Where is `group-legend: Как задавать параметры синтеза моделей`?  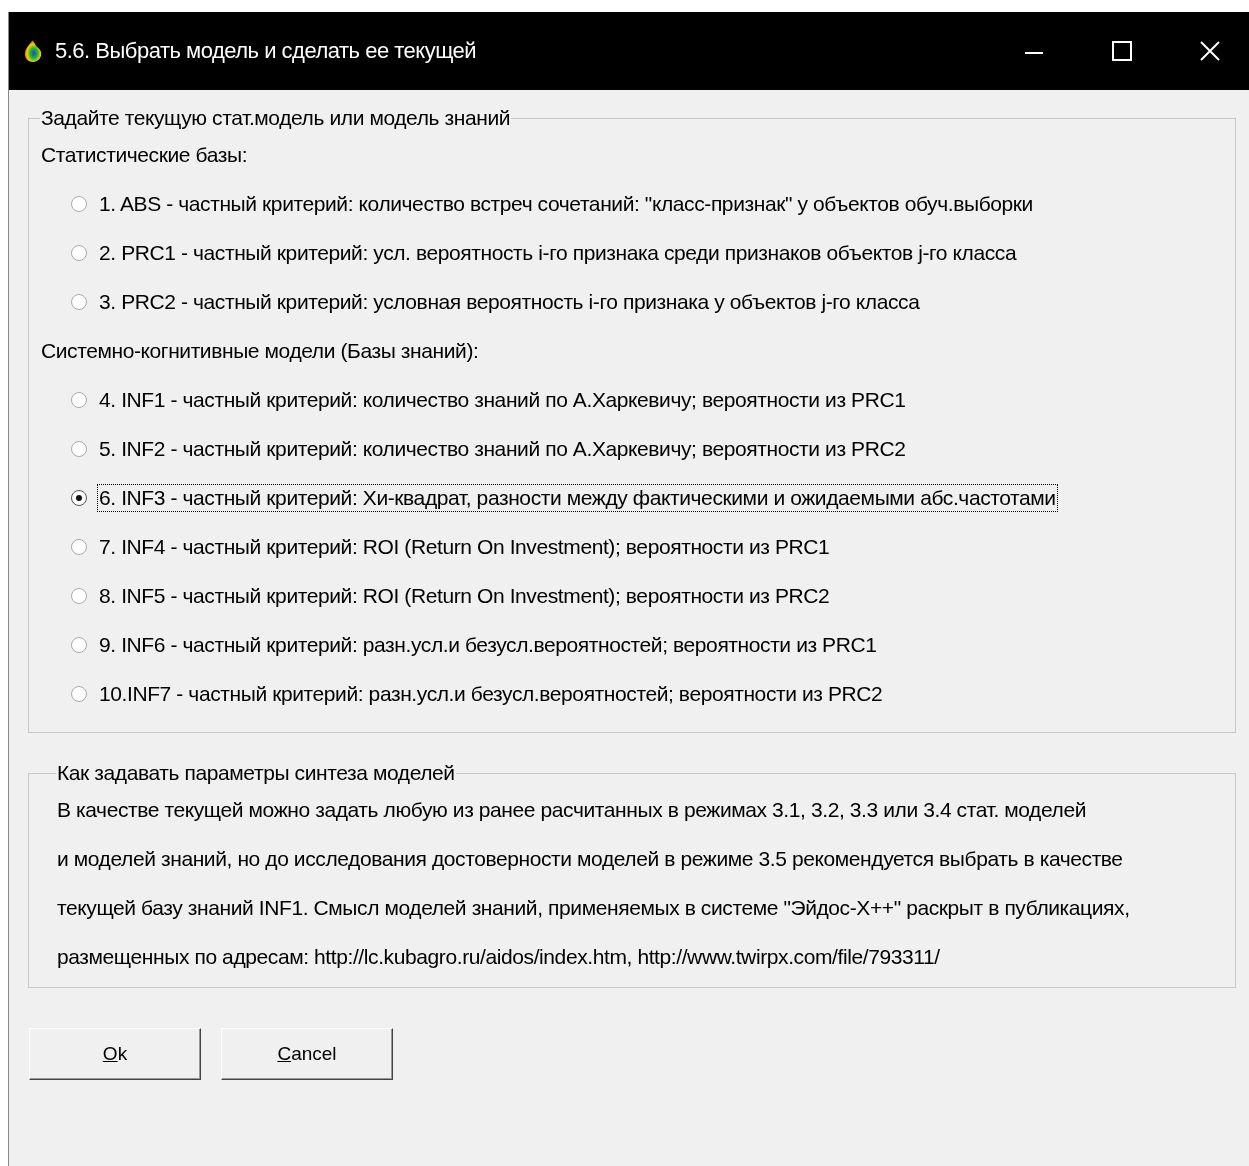
group-legend: Как задавать параметры синтеза моделей is located at coordinates (256, 773).